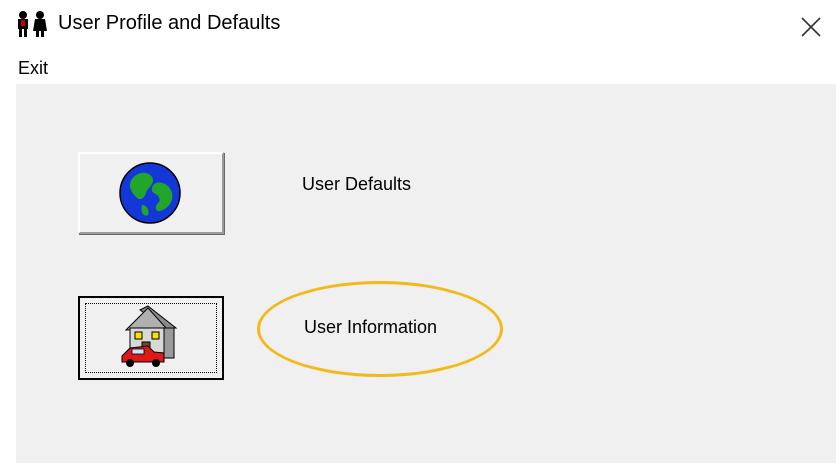 Image resolution: width=836 pixels, height=463 pixels. Describe the element at coordinates (357, 184) in the screenshot. I see `user-defaults-label: User Defaults` at that location.